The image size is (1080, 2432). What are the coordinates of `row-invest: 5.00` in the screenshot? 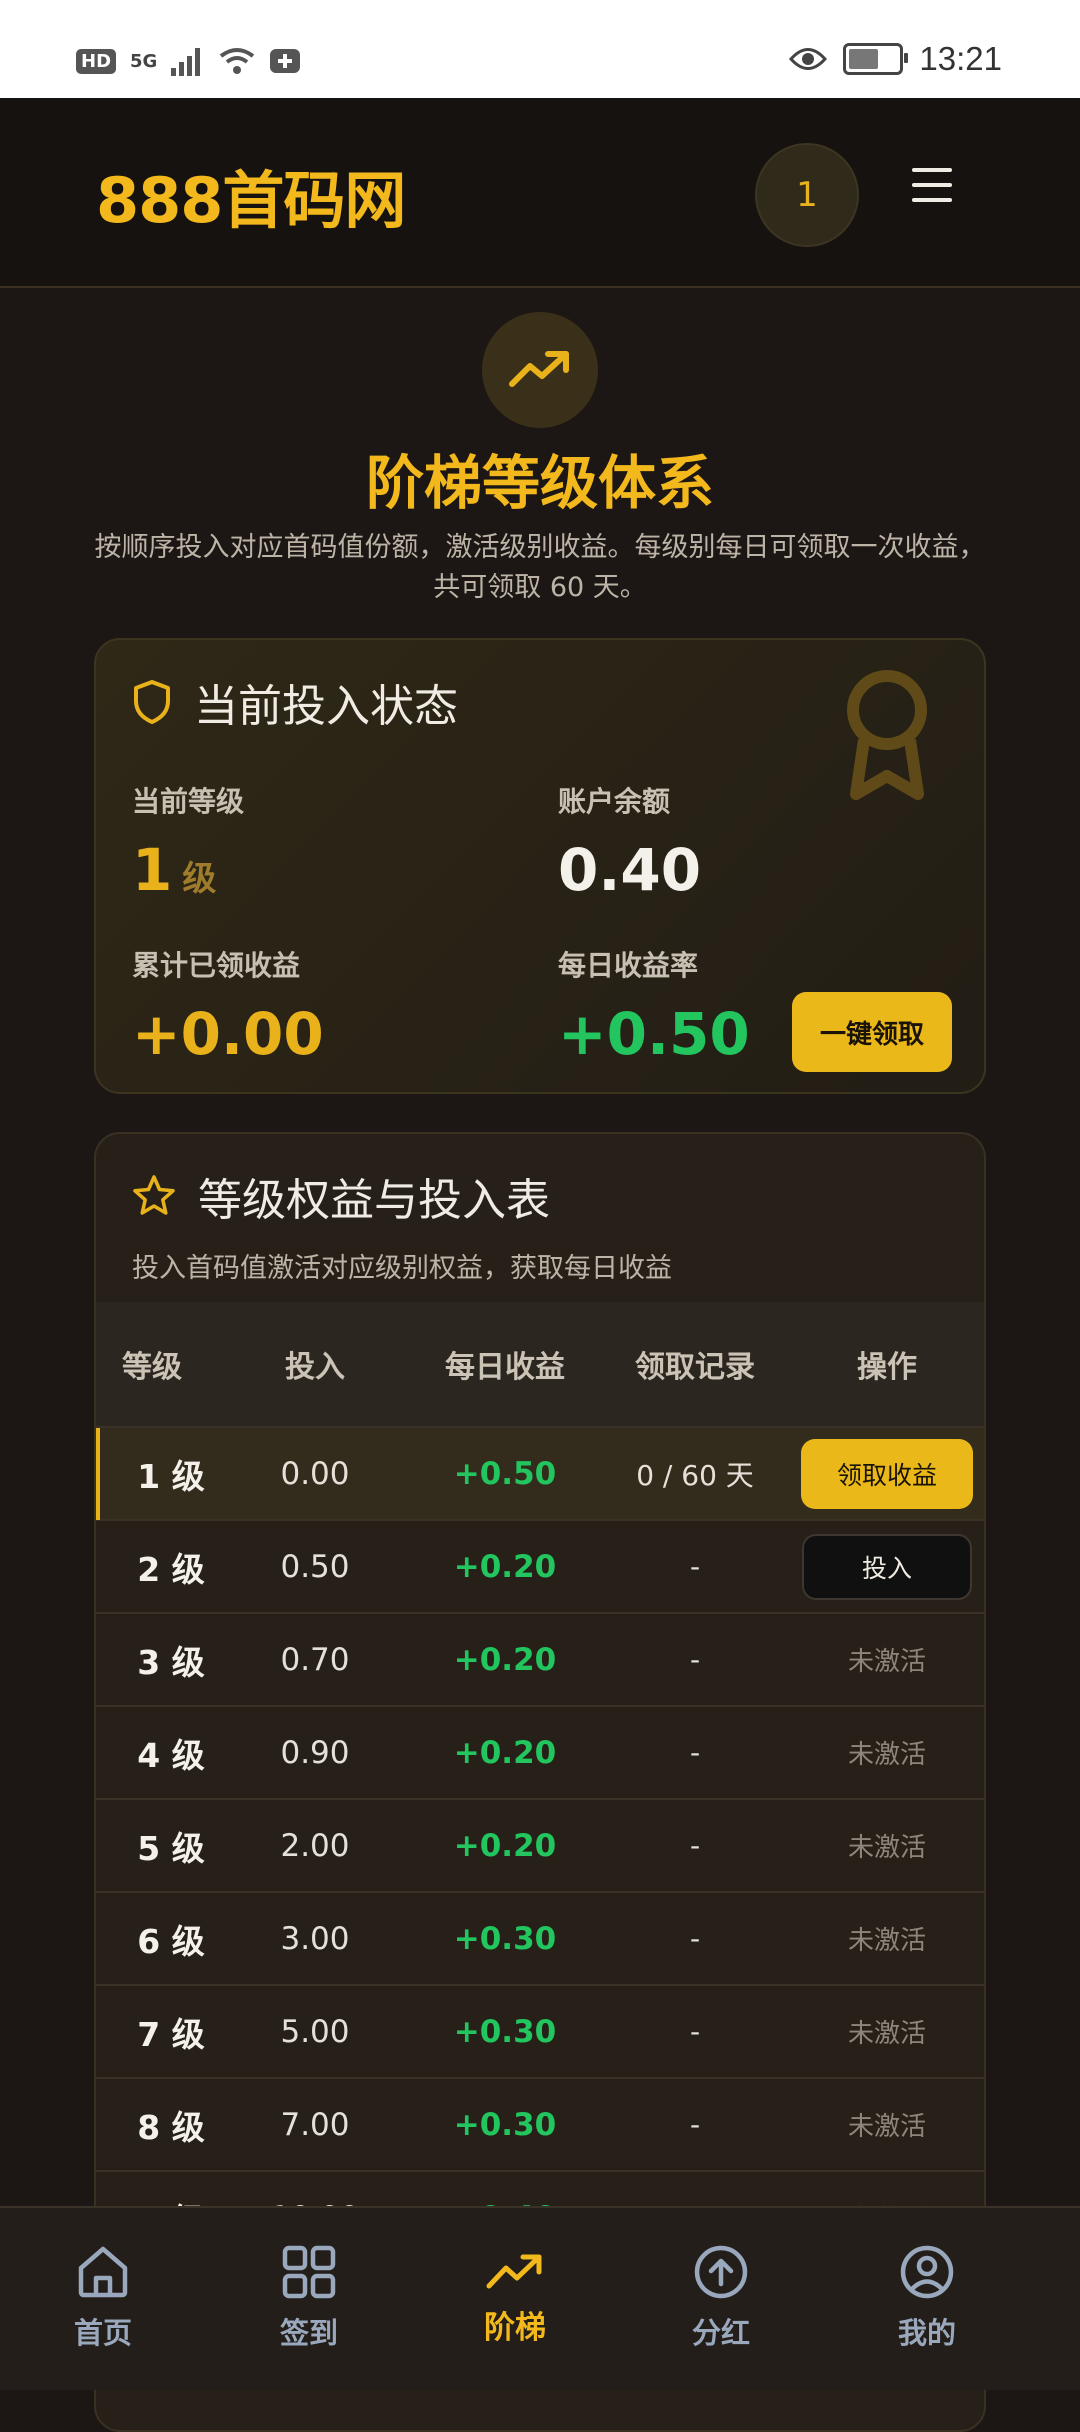 It's located at (315, 2031).